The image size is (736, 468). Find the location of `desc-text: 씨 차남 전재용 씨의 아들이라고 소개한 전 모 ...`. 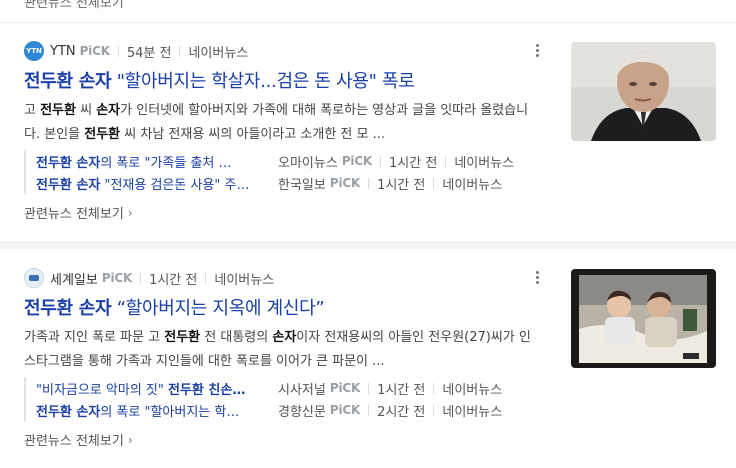

desc-text: 씨 차남 전재용 씨의 아들이라고 소개한 전 모 ... is located at coordinates (253, 134).